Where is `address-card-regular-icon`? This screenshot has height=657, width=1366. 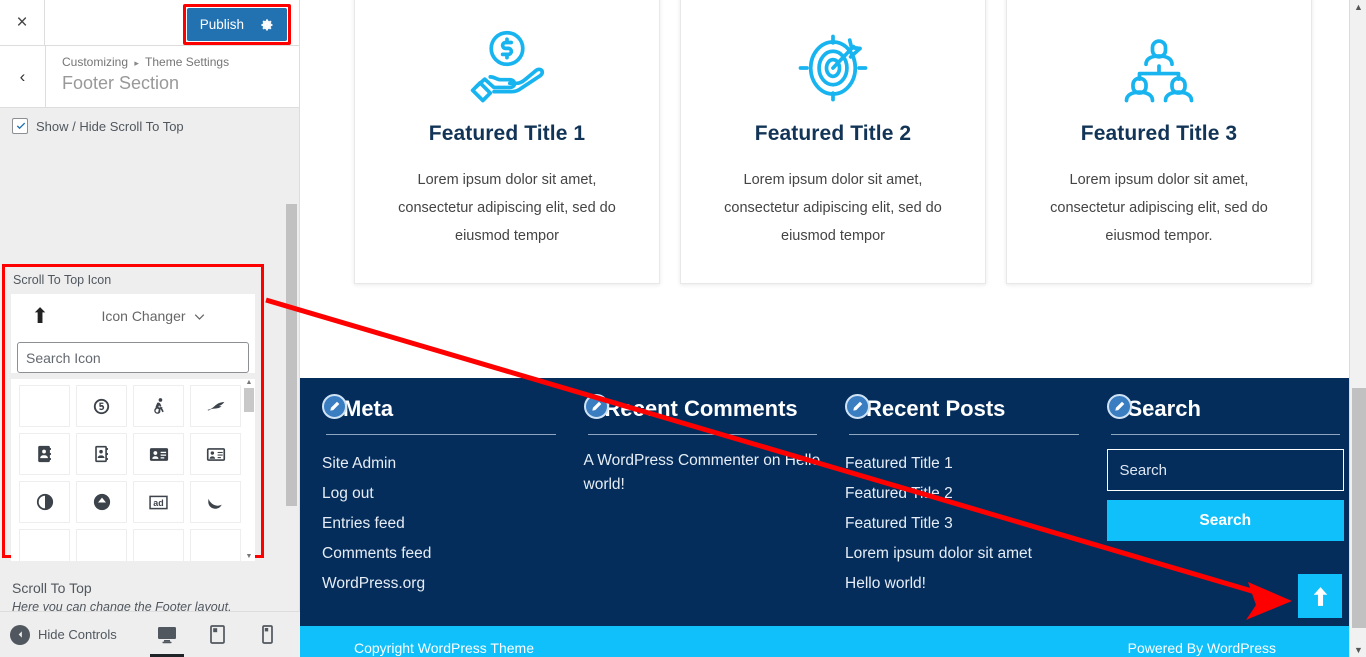 address-card-regular-icon is located at coordinates (215, 454).